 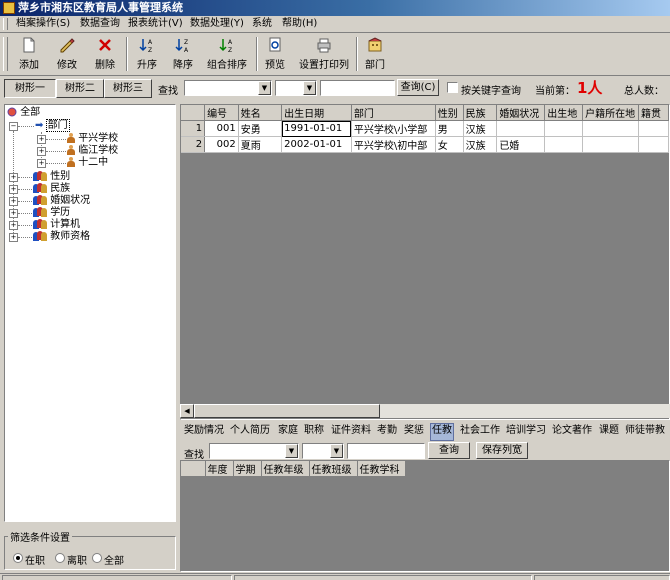 What do you see at coordinates (296, 88) in the screenshot?
I see `search-operator-combo: ▼` at bounding box center [296, 88].